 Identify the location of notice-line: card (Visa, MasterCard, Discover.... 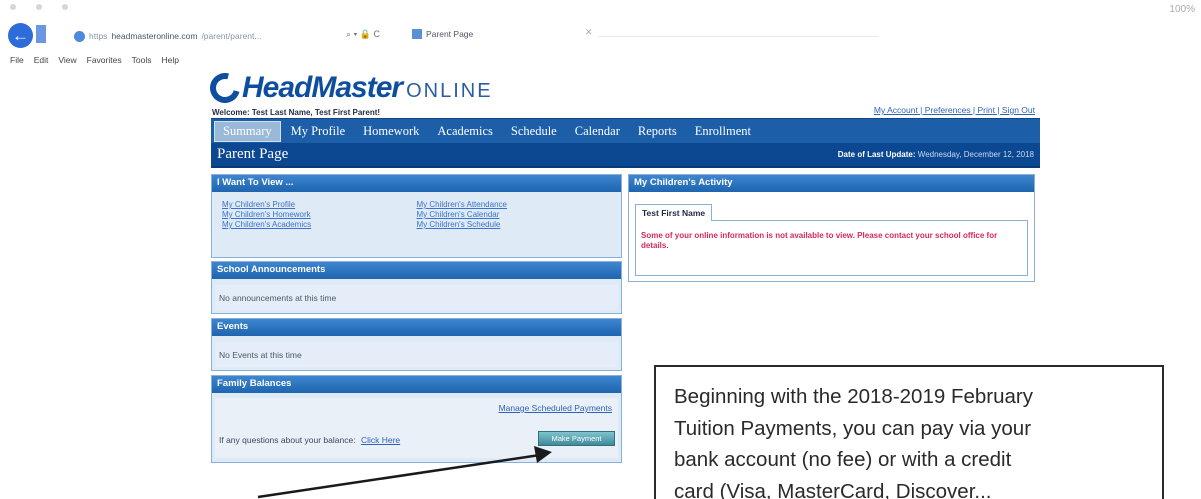
(833, 489).